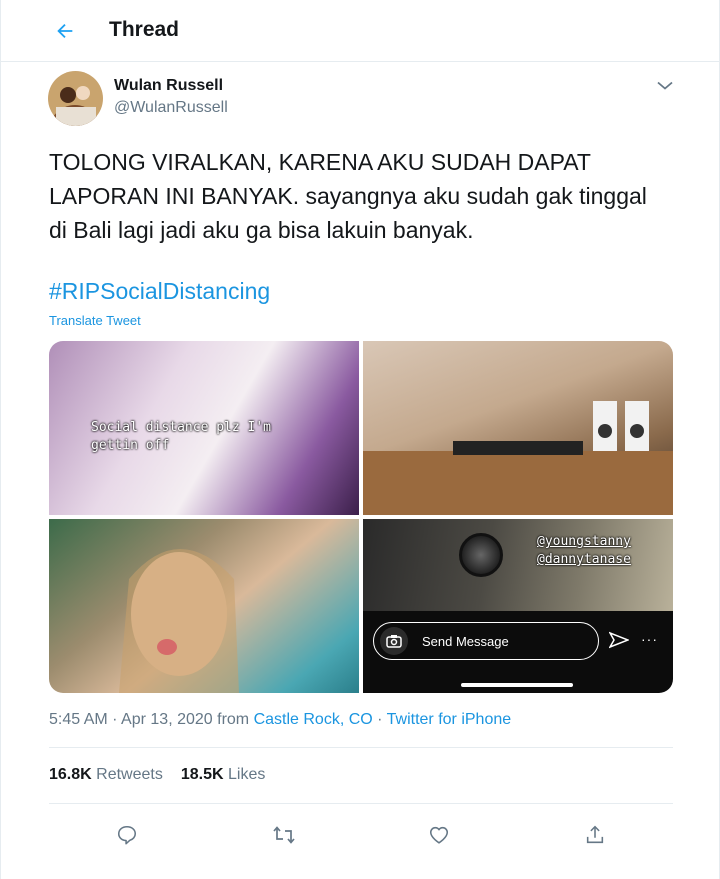 The width and height of the screenshot is (720, 879). I want to click on retweet-button, so click(284, 835).